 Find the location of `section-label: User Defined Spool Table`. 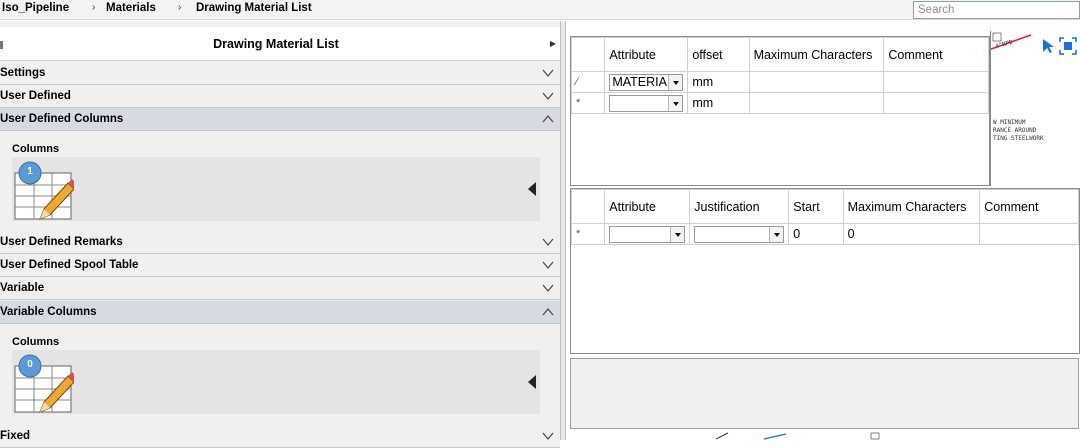

section-label: User Defined Spool Table is located at coordinates (69, 265).